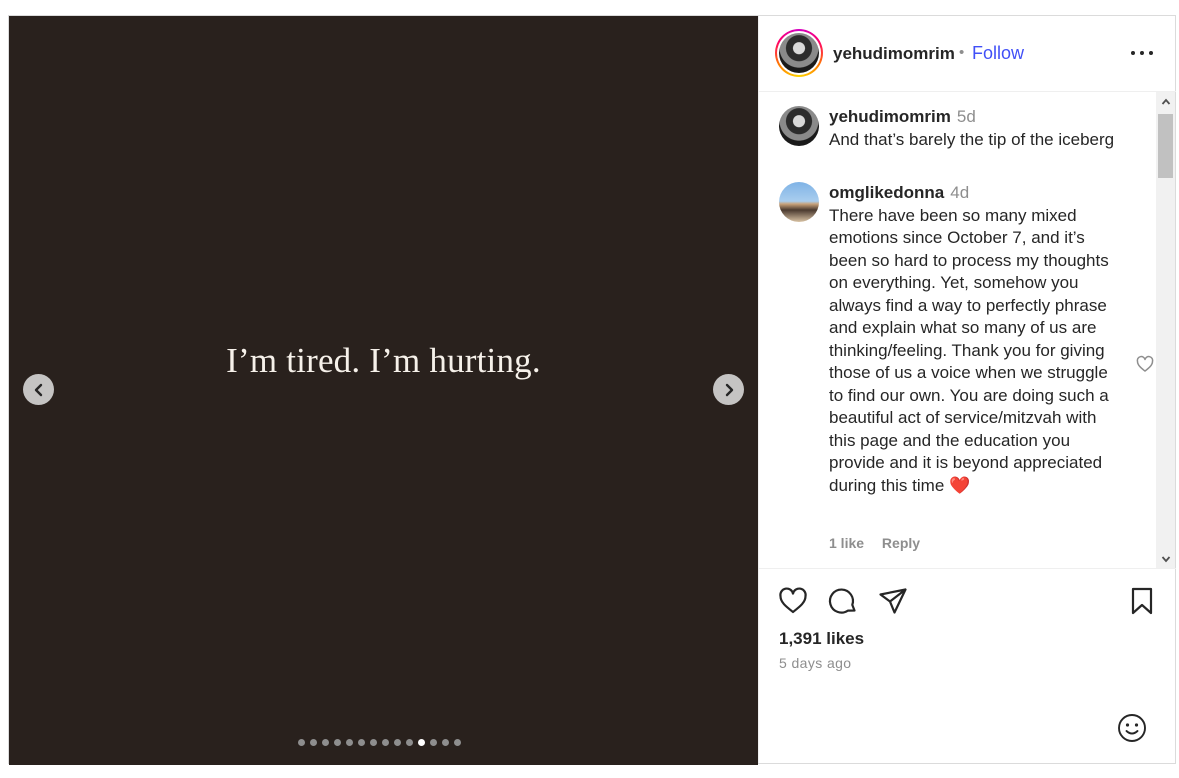 The width and height of the screenshot is (1179, 778). I want to click on comment-meta: 1 like Reply, so click(881, 543).